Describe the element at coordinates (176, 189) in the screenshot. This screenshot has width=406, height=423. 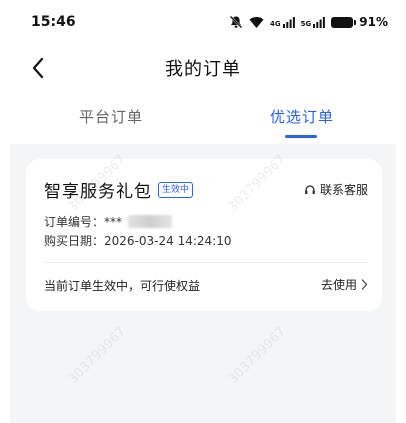
I see `status-badge: 生效中` at that location.